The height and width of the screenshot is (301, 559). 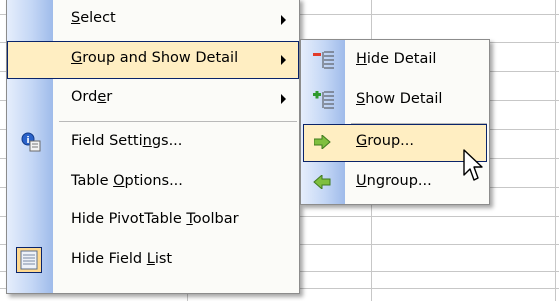 I want to click on mouse-pointer-icon, so click(x=475, y=169).